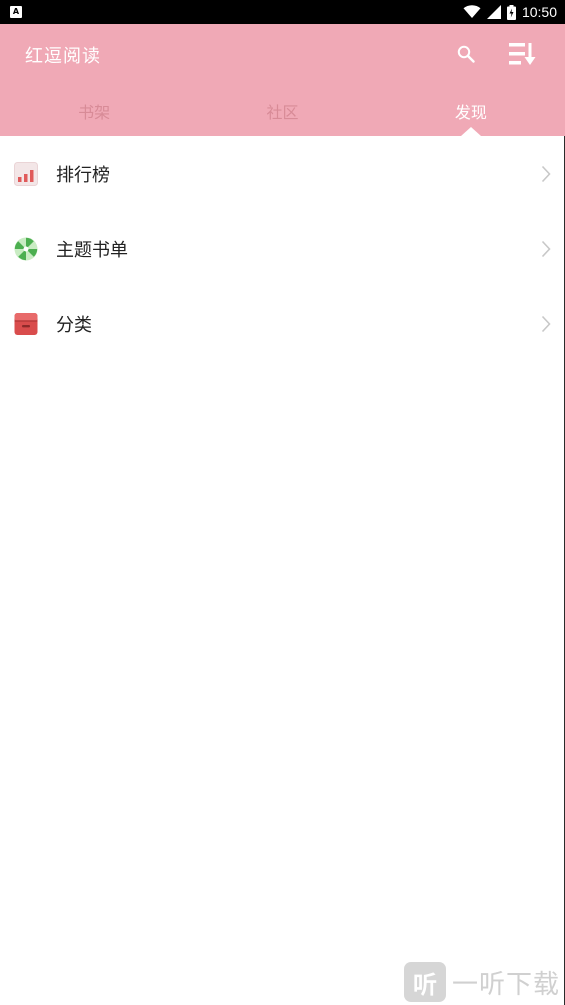 The image size is (565, 1005). I want to click on sort-list-icon, so click(522, 54).